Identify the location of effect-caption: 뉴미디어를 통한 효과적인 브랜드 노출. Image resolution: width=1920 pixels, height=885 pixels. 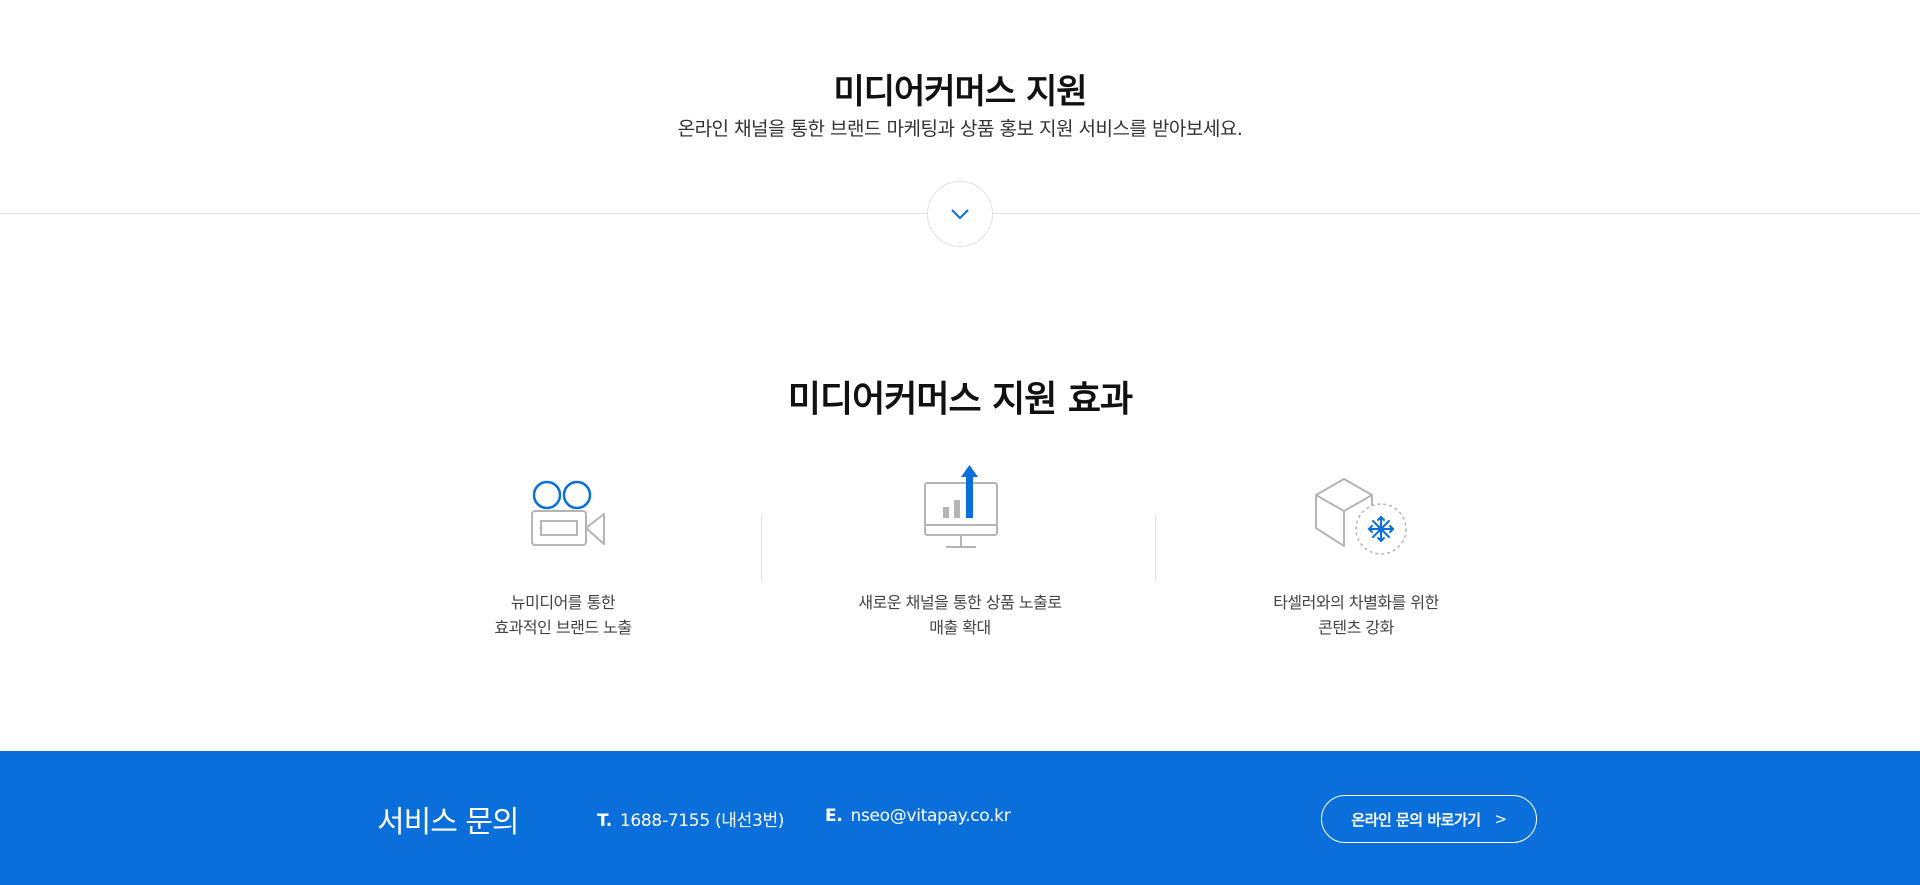
(563, 615).